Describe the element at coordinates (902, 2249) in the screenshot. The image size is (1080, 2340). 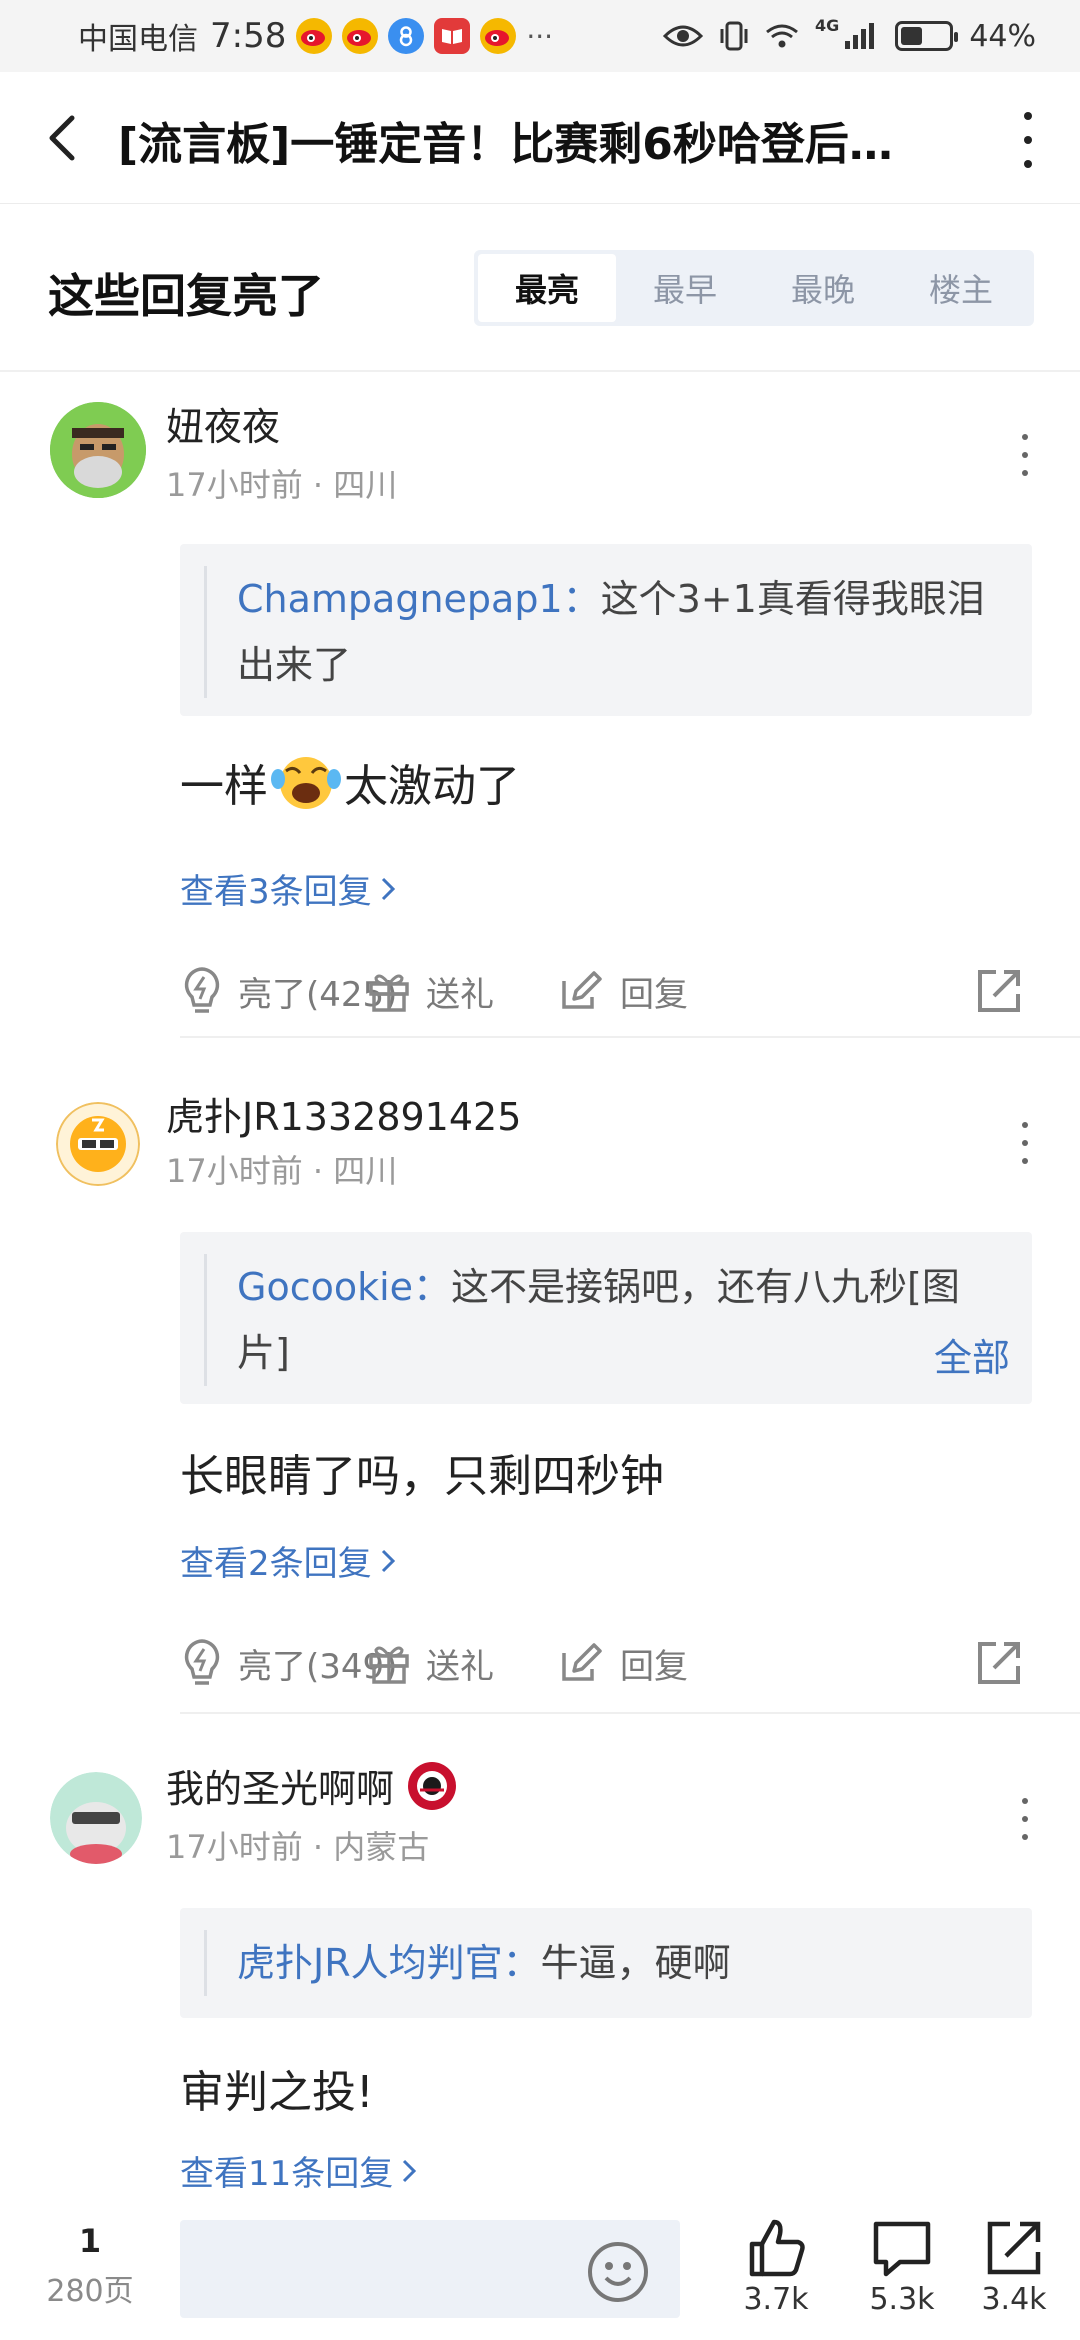
I see `comment-bubble-icon` at that location.